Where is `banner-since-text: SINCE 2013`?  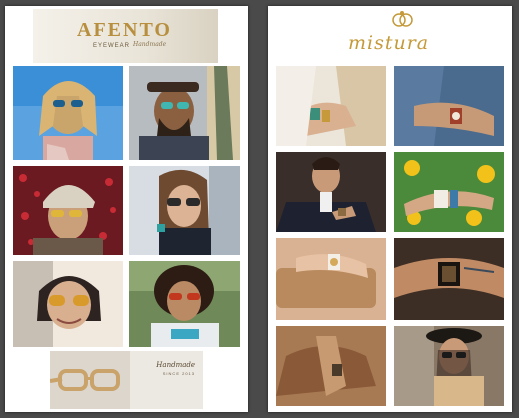 banner-since-text: SINCE 2013 is located at coordinates (178, 373).